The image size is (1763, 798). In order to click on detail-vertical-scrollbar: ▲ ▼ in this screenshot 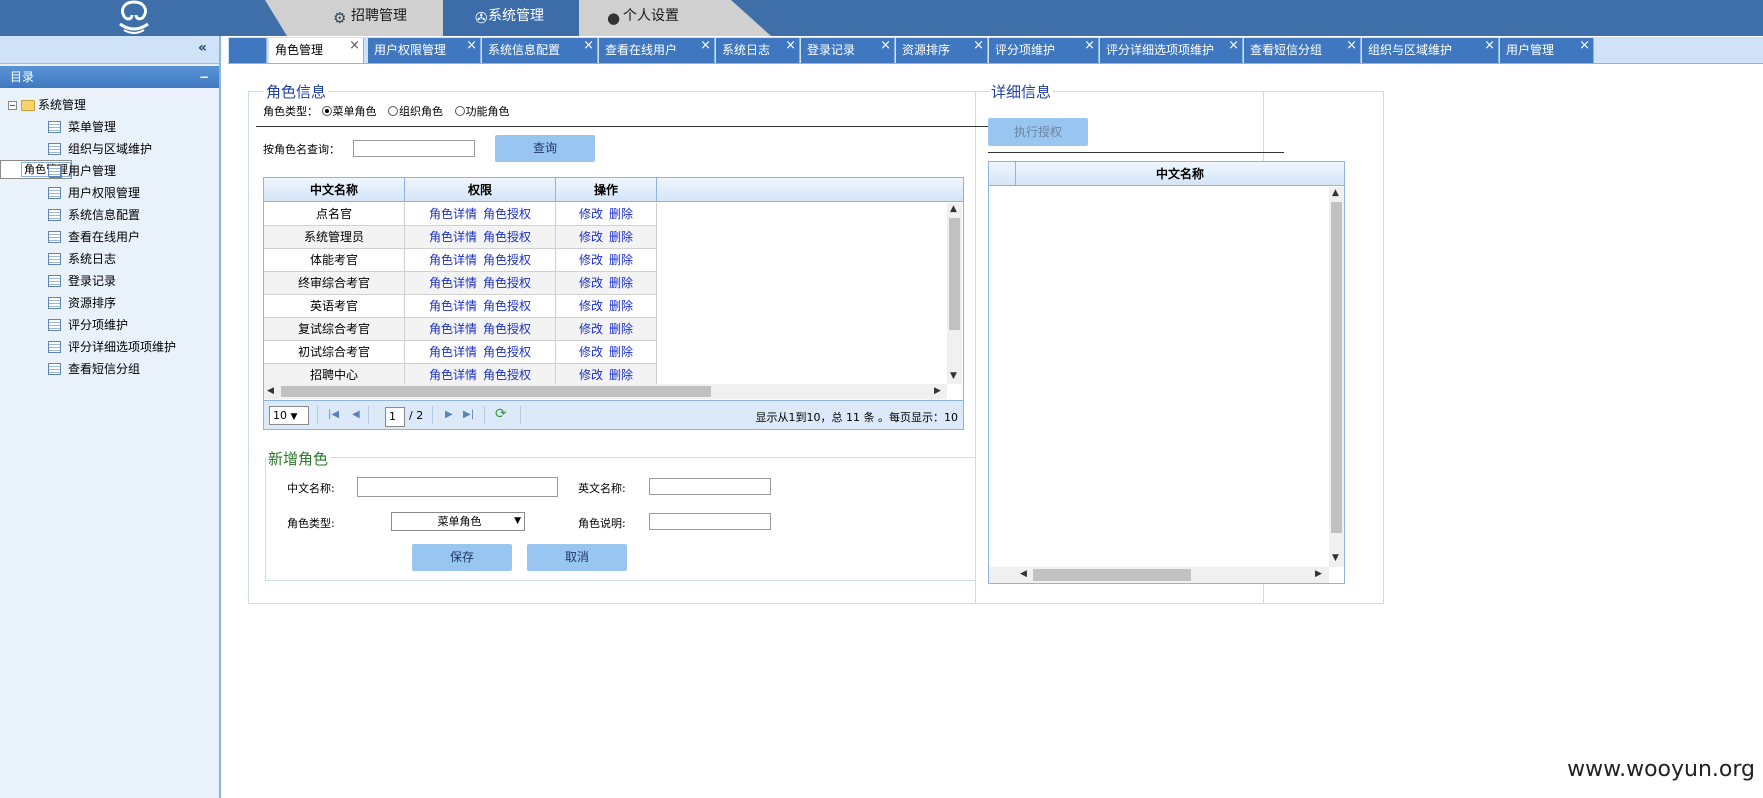, I will do `click(1336, 377)`.